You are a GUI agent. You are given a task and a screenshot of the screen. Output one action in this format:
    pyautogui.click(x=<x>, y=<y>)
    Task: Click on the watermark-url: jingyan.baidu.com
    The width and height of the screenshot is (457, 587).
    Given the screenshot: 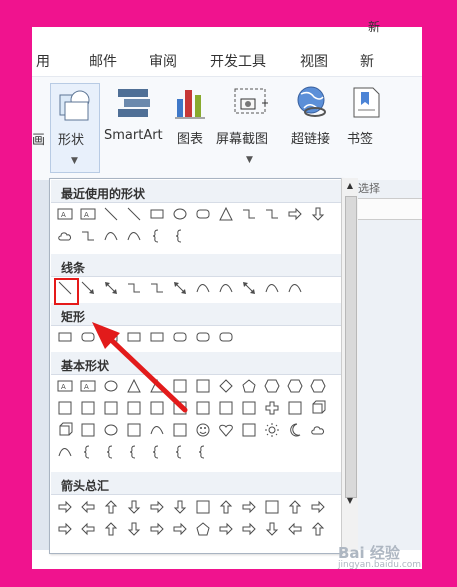 What is the action you would take?
    pyautogui.click(x=380, y=565)
    